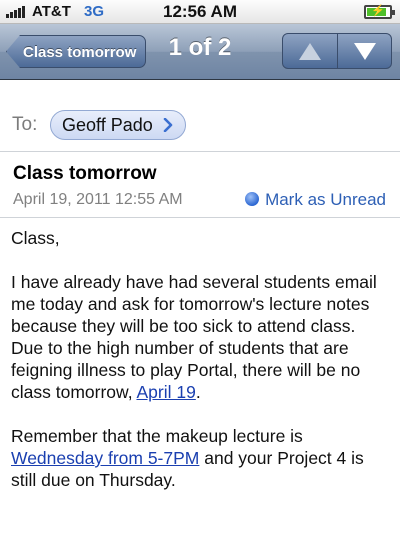 The height and width of the screenshot is (540, 400). I want to click on paragraph-text: ., so click(198, 392).